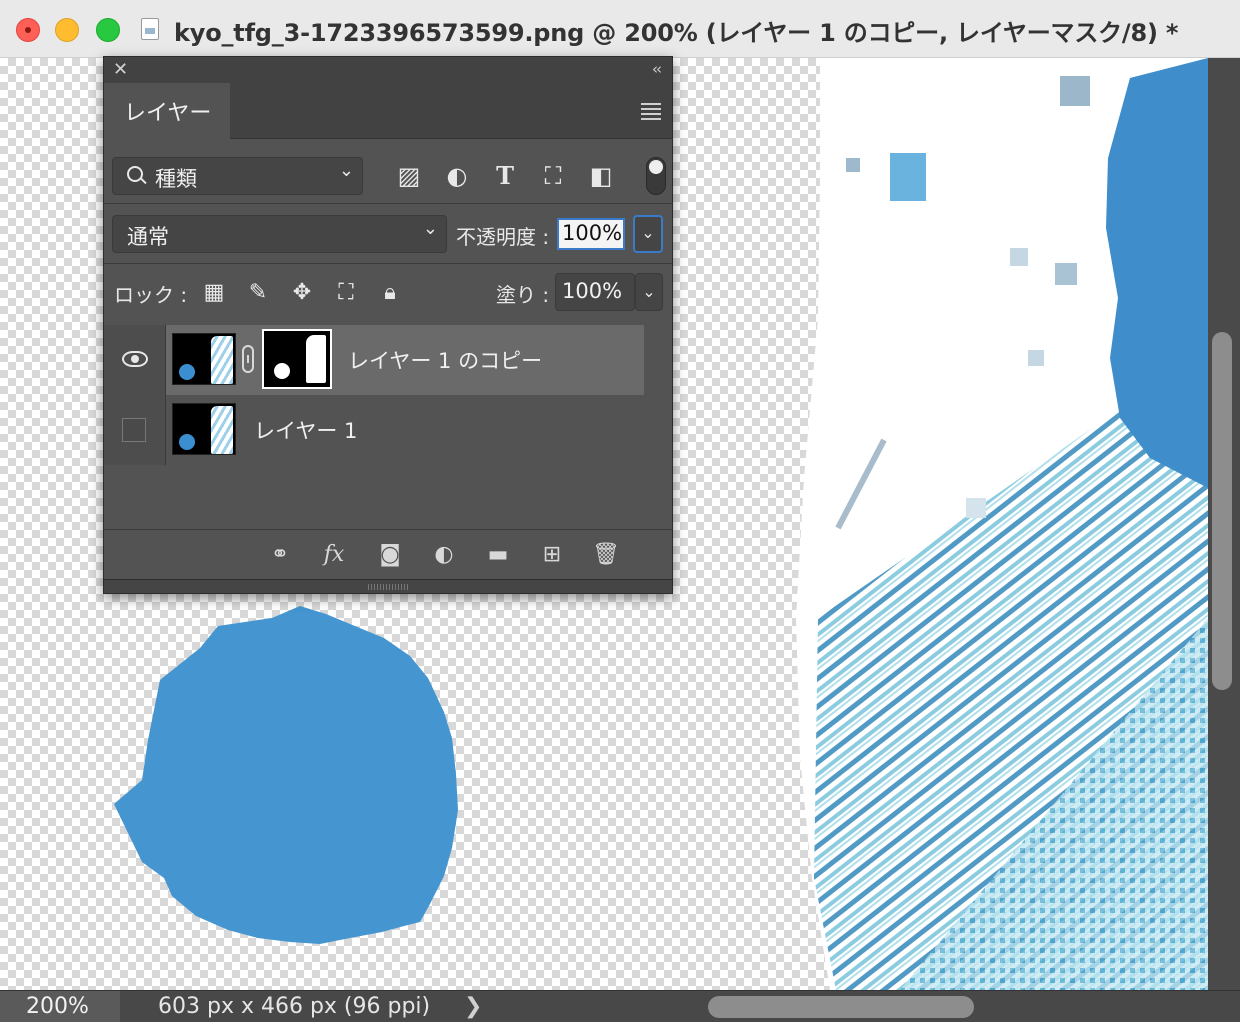 Image resolution: width=1240 pixels, height=1022 pixels. What do you see at coordinates (388, 586) in the screenshot?
I see `panel-resize-grip` at bounding box center [388, 586].